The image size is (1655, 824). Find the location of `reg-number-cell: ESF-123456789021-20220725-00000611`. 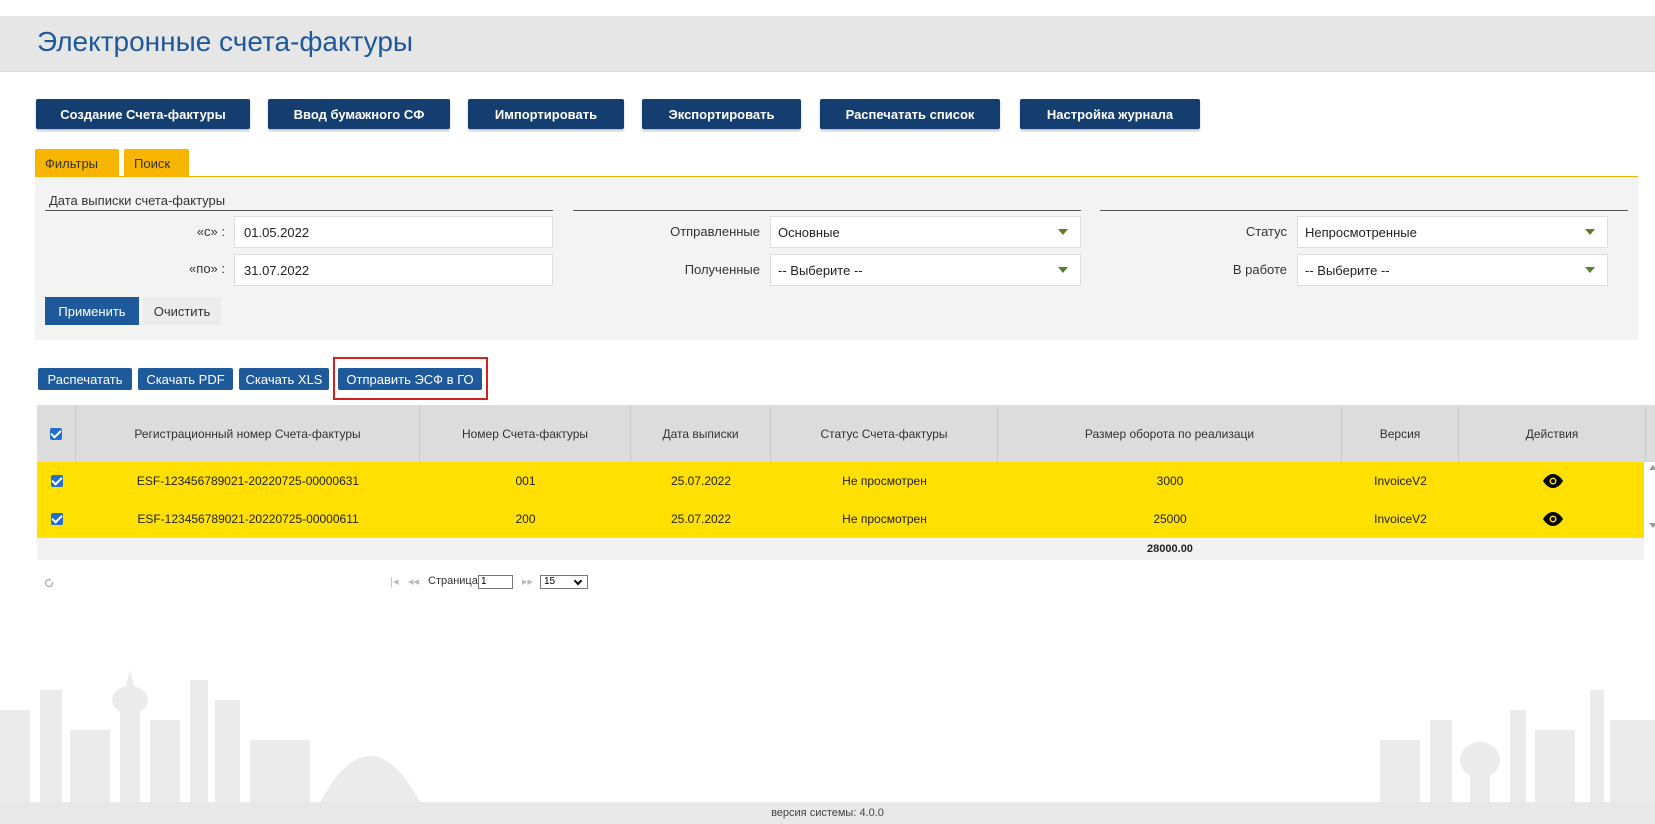

reg-number-cell: ESF-123456789021-20220725-00000611 is located at coordinates (248, 519).